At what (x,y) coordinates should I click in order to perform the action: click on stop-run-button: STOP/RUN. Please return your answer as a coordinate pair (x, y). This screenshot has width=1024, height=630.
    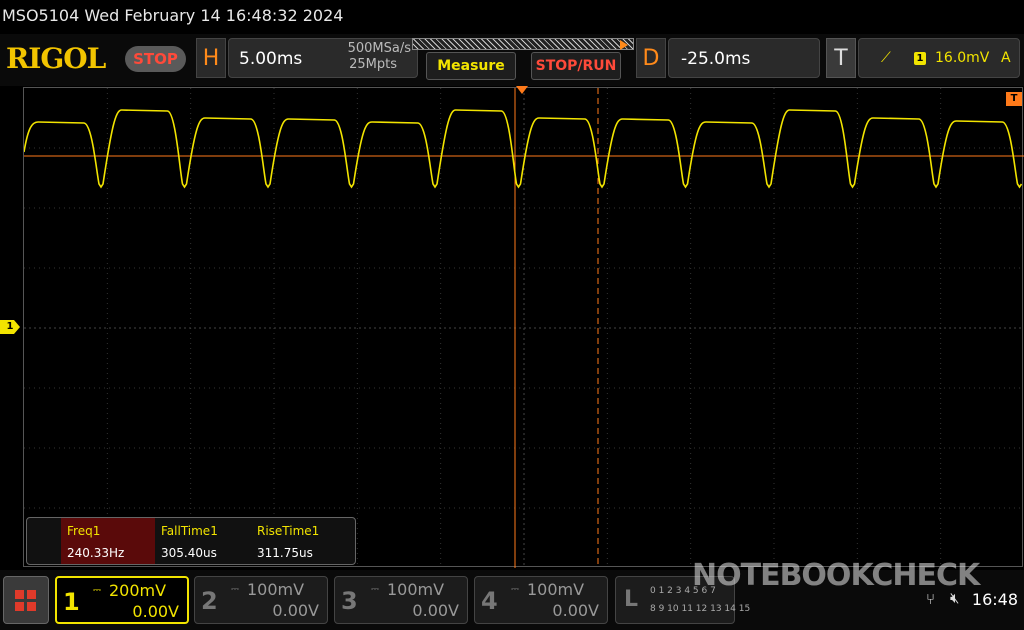
    Looking at the image, I should click on (576, 66).